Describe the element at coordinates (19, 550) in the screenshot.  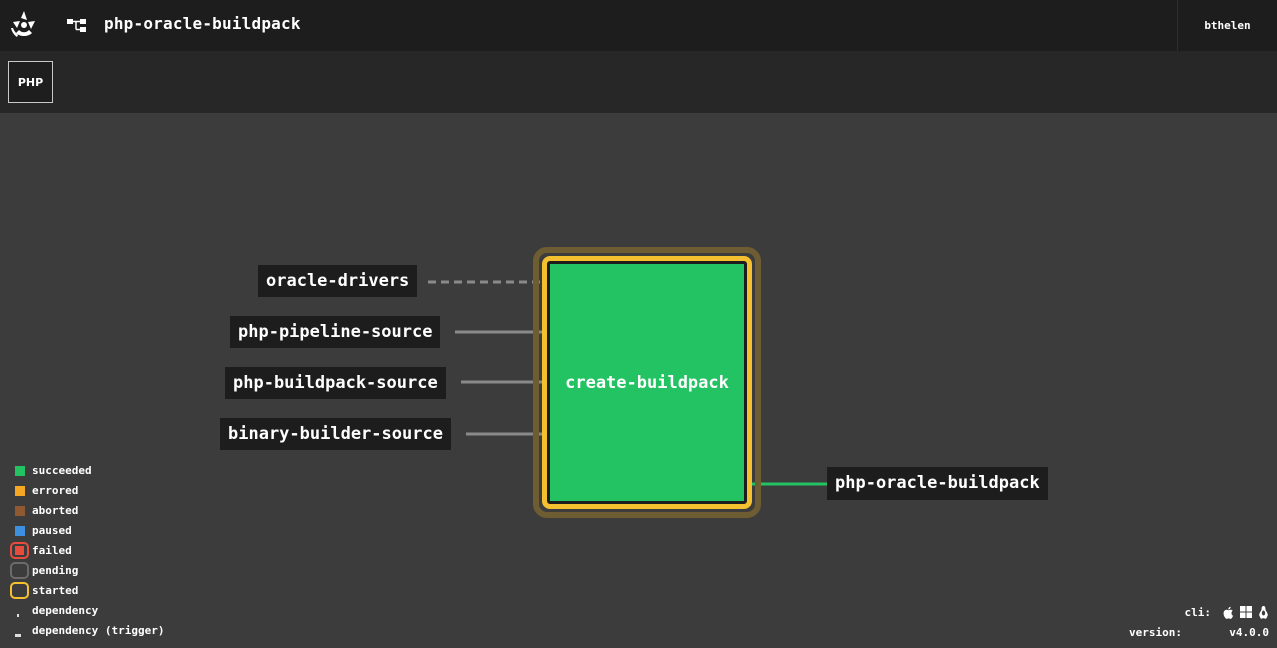
I see `failed-swatch` at that location.